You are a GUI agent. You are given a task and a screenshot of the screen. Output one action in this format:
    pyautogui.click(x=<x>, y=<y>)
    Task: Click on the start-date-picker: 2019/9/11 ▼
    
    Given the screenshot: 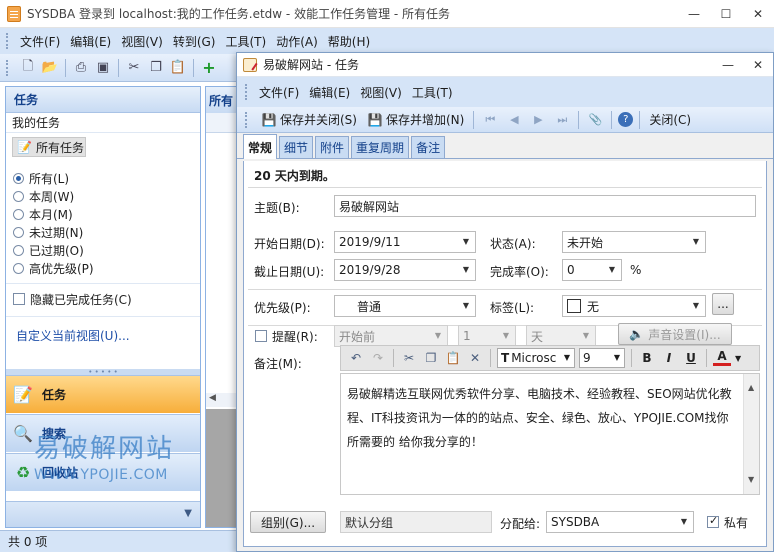 What is the action you would take?
    pyautogui.click(x=405, y=242)
    